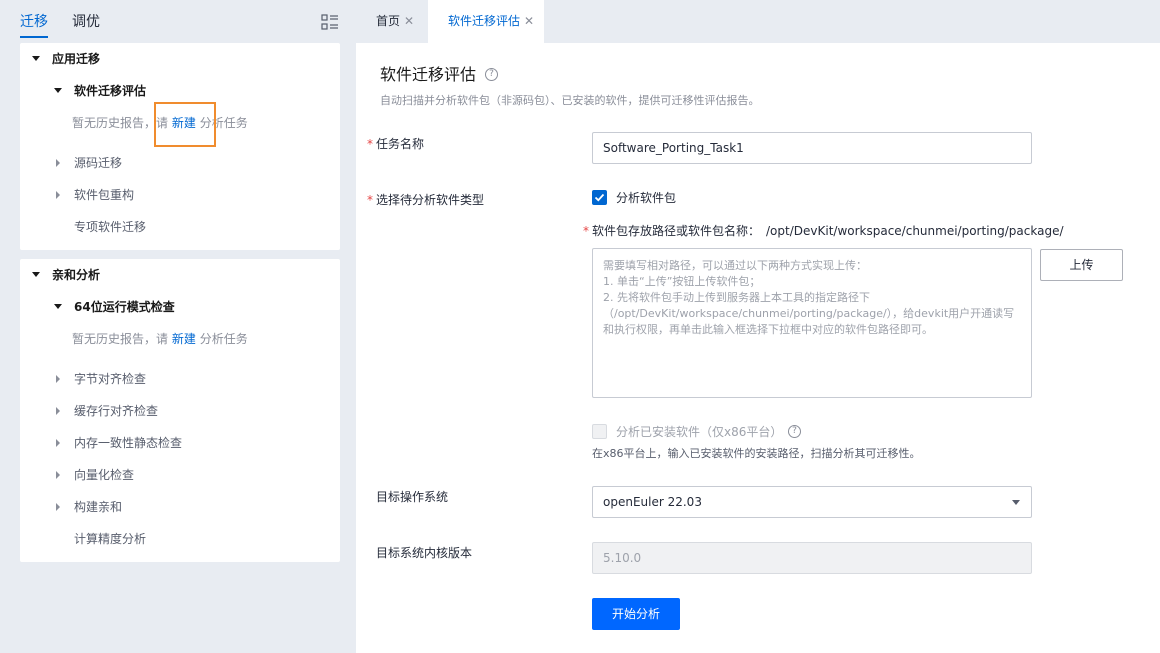 The image size is (1160, 653). Describe the element at coordinates (98, 507) in the screenshot. I see `tree-item-label: 构建亲和` at that location.